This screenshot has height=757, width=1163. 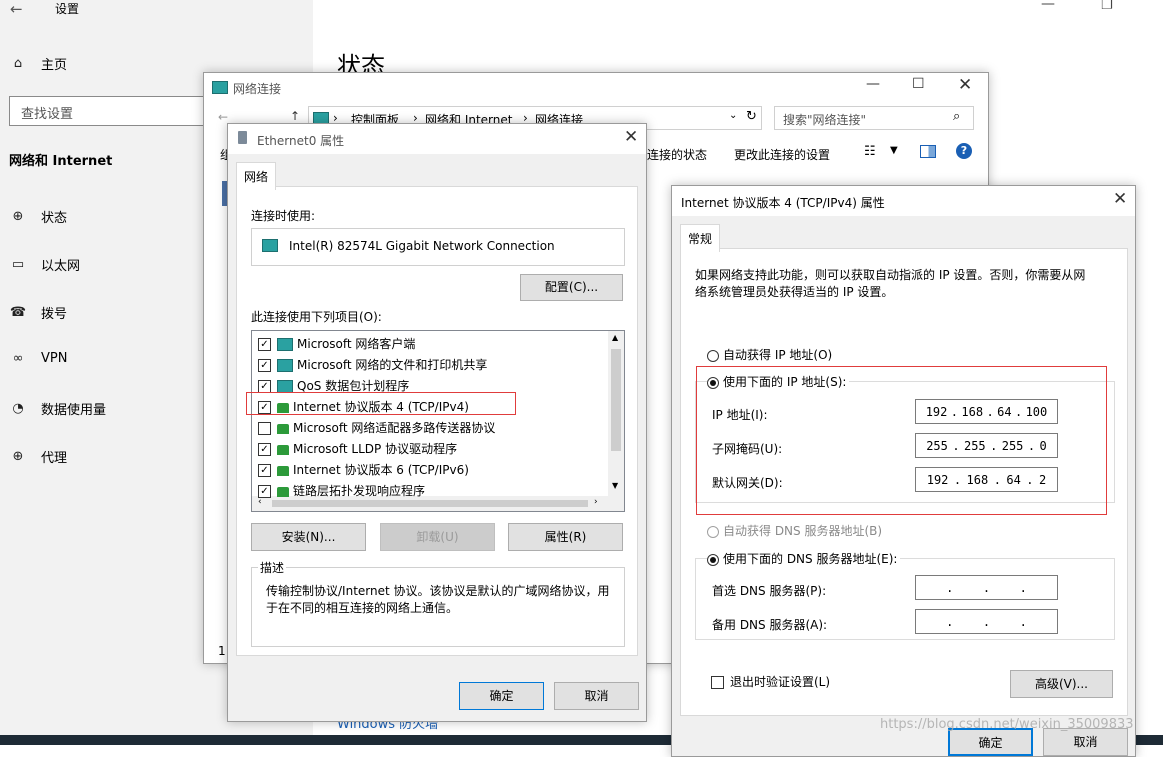 I want to click on nav-item-ethernet: ▭ 以太网, so click(x=44, y=264).